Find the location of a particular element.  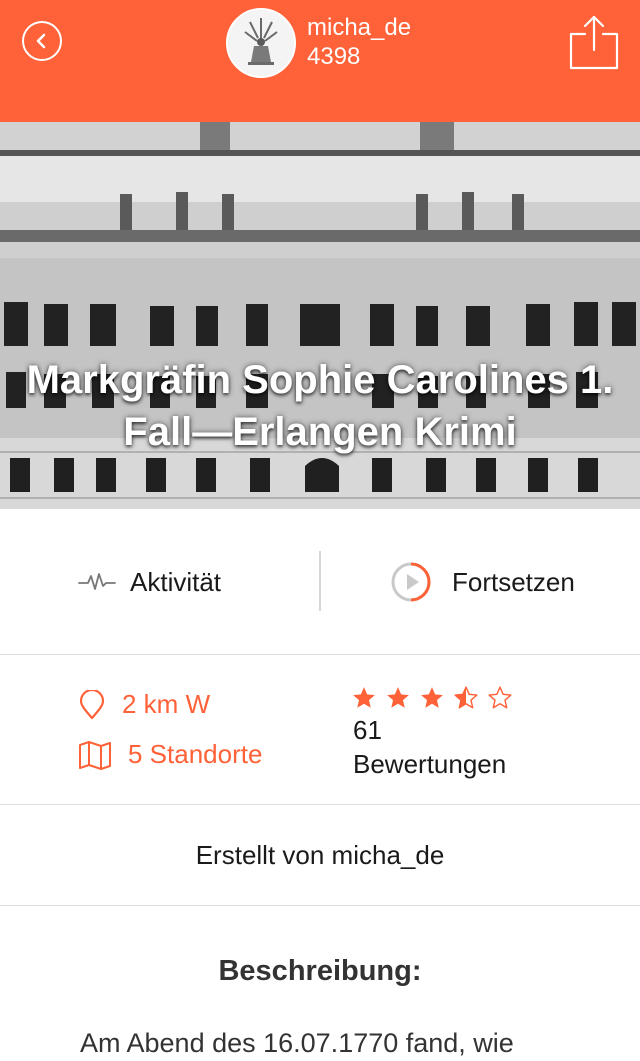

username: micha_de is located at coordinates (359, 27).